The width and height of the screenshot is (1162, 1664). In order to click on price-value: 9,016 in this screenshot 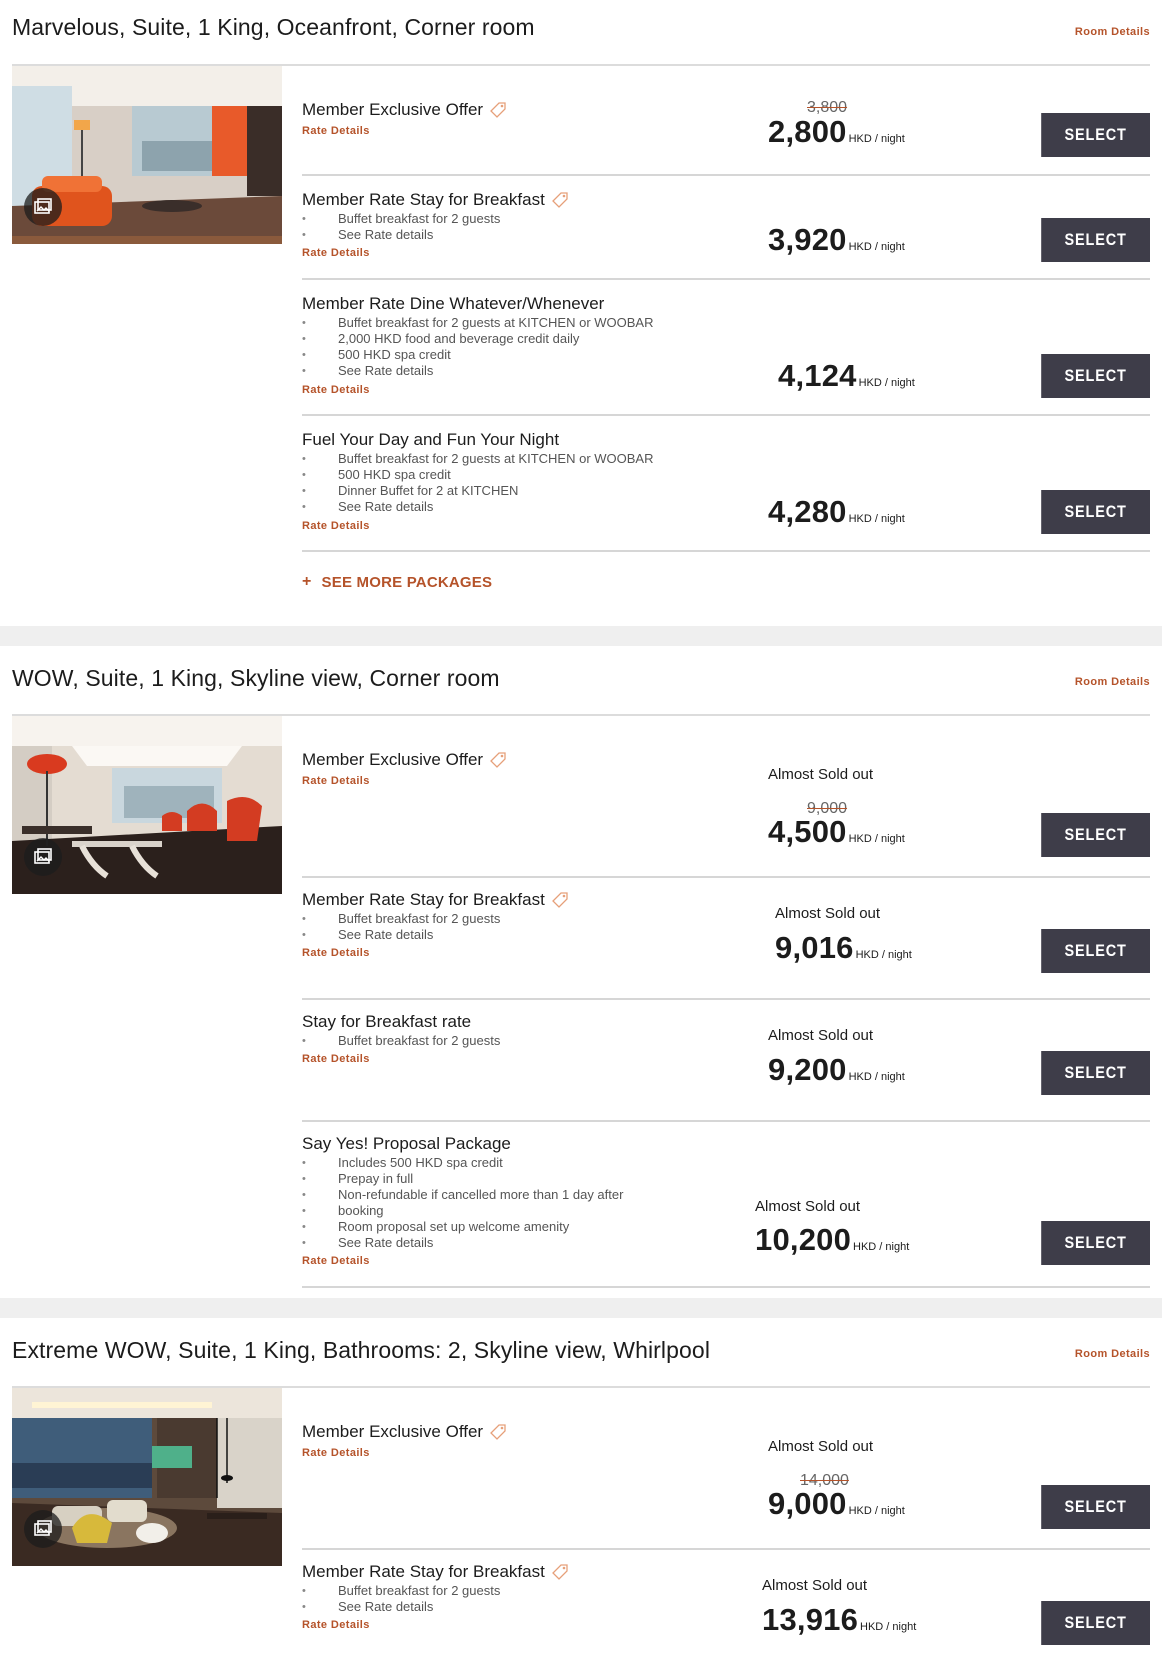, I will do `click(814, 947)`.